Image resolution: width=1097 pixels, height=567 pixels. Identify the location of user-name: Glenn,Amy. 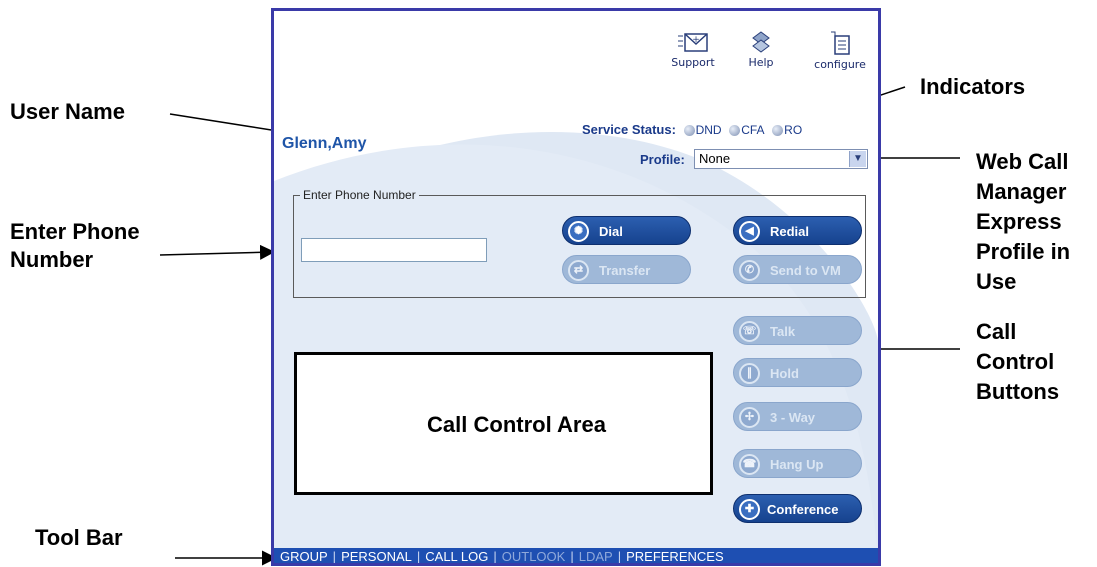
(324, 143).